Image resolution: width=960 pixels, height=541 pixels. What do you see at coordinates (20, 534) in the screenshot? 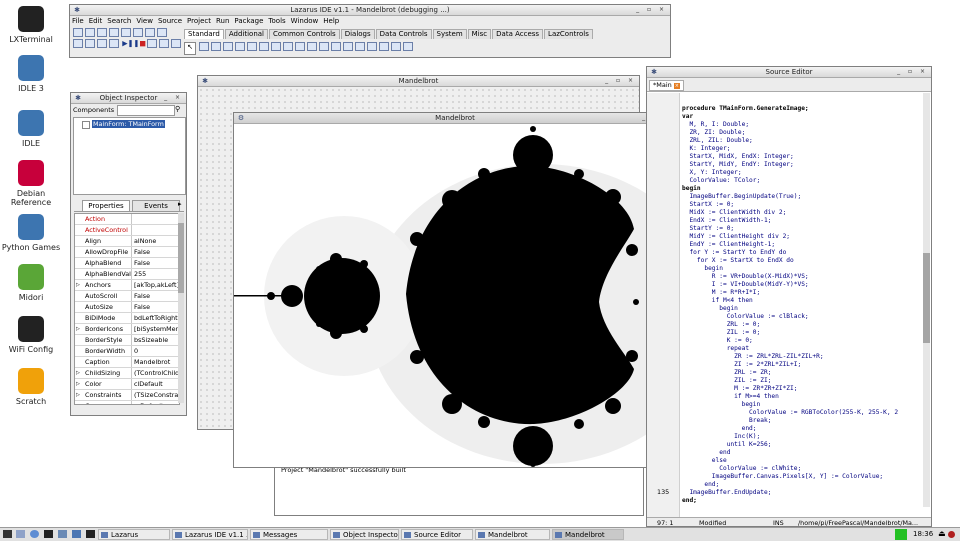
I see `file-manager-icon` at bounding box center [20, 534].